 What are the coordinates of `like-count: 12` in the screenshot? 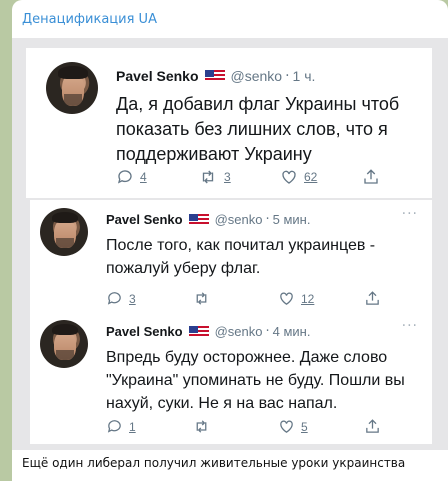 It's located at (308, 298).